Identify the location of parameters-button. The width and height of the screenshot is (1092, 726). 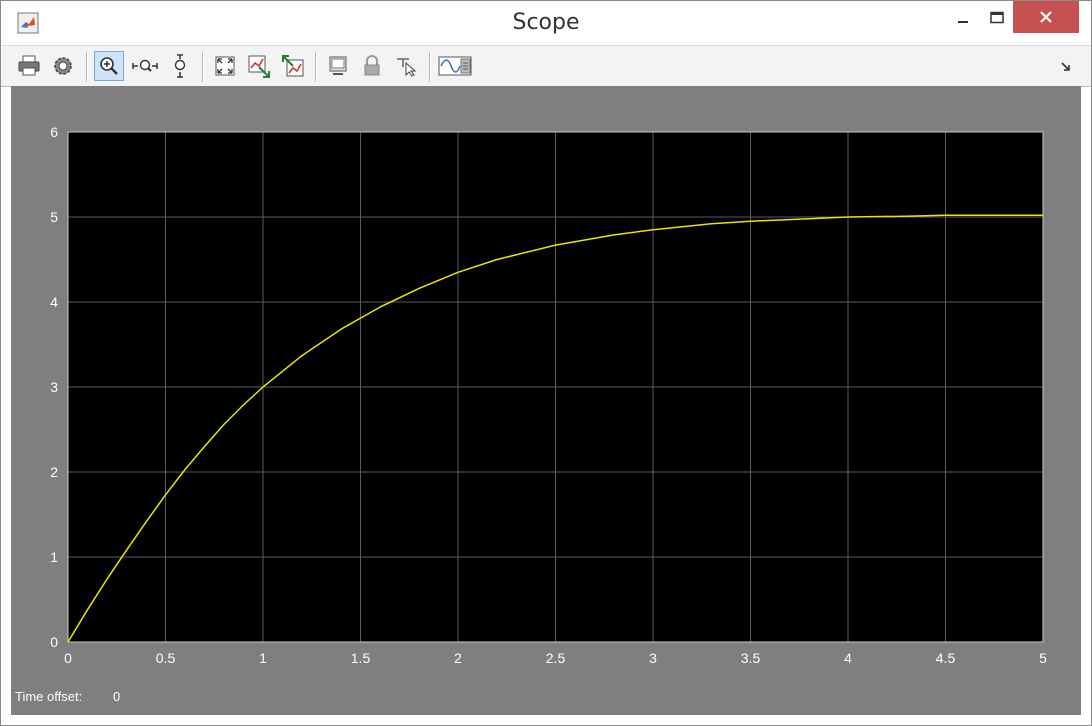
(63, 66).